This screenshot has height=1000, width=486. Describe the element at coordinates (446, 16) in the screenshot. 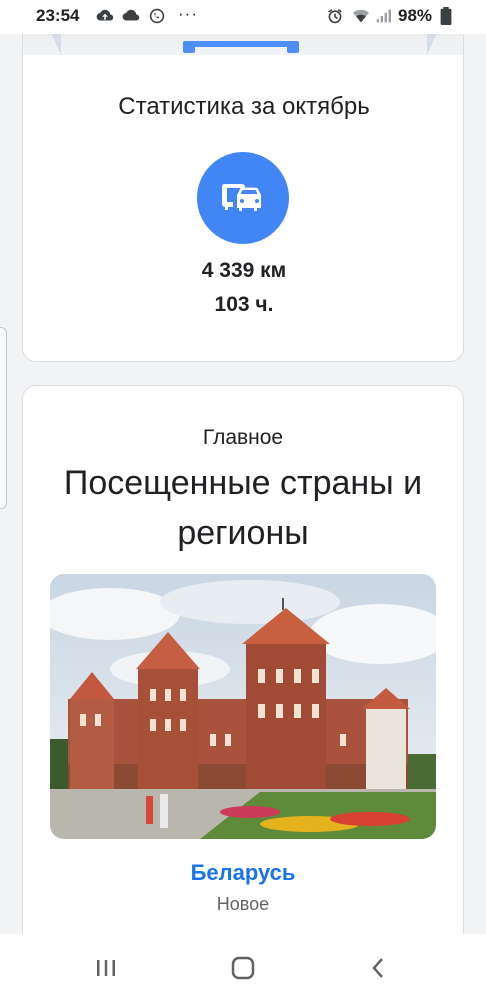

I see `battery-icon` at that location.